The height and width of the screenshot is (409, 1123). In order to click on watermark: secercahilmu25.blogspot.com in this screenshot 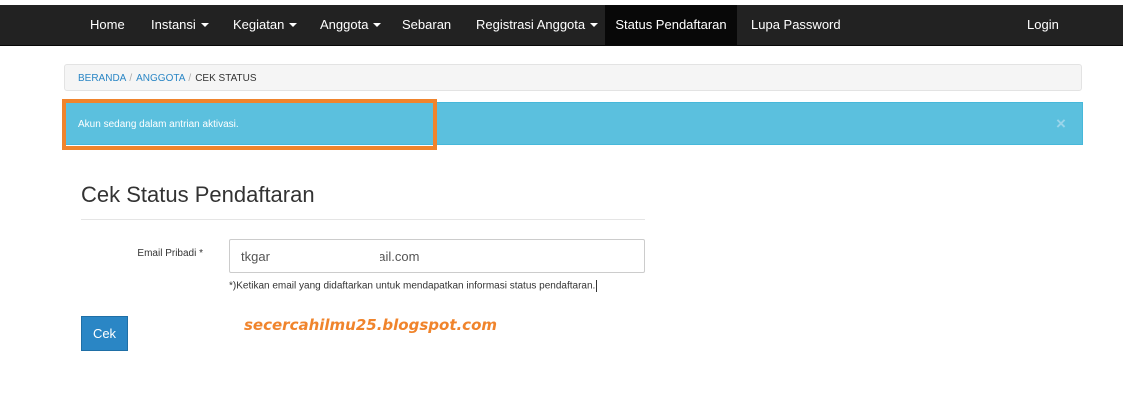, I will do `click(371, 325)`.